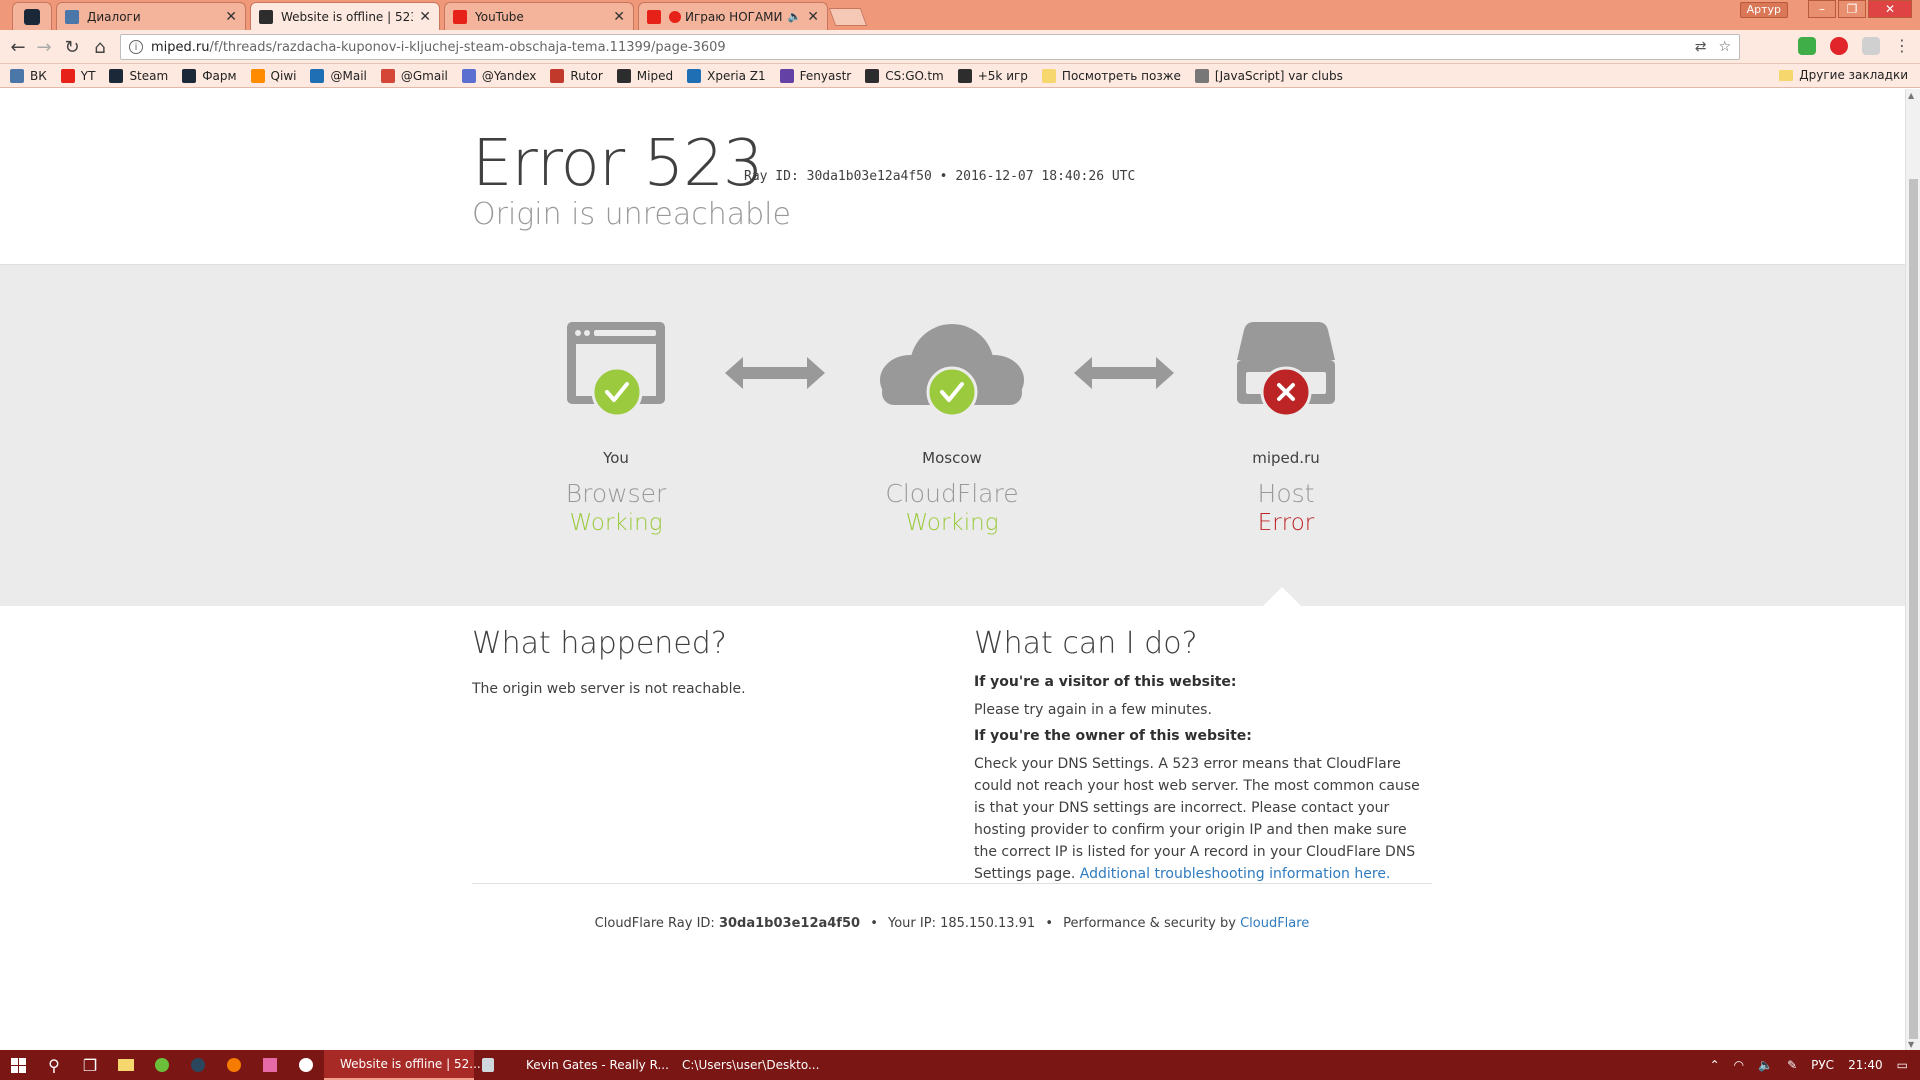  I want to click on home-button: ⌂, so click(100, 47).